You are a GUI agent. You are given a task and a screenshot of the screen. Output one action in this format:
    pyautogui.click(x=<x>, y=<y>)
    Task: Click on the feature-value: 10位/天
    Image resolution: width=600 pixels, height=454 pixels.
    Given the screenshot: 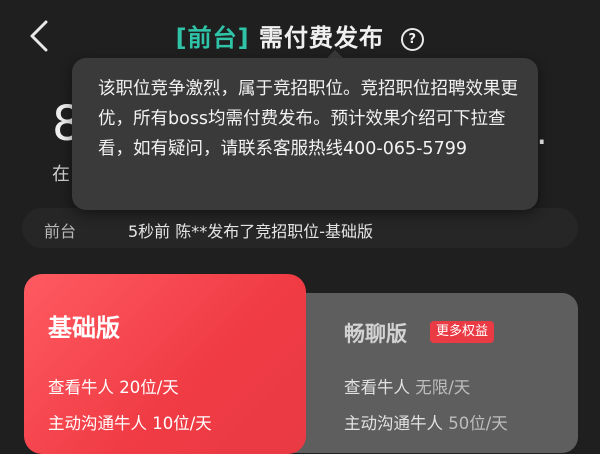 What is the action you would take?
    pyautogui.click(x=182, y=423)
    